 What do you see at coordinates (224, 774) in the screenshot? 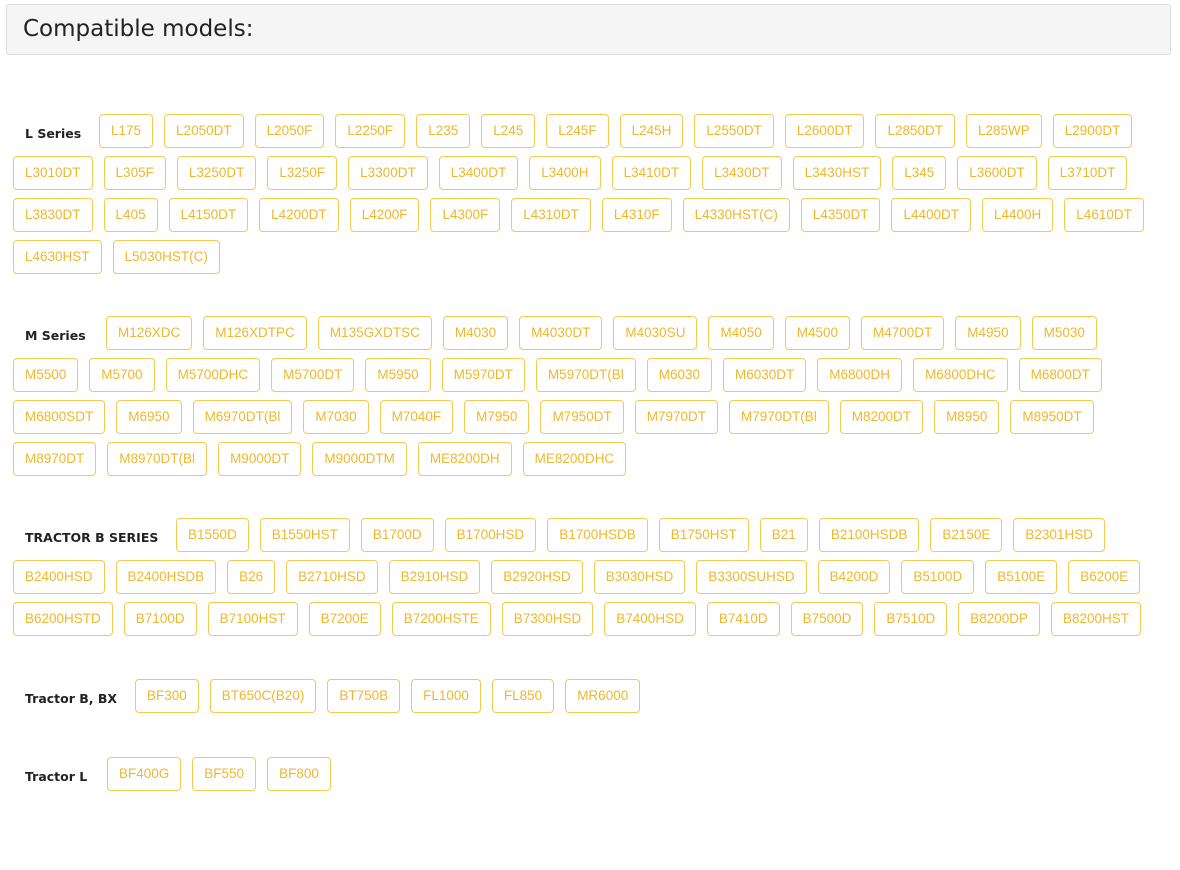
I see `model-tag: BF550` at bounding box center [224, 774].